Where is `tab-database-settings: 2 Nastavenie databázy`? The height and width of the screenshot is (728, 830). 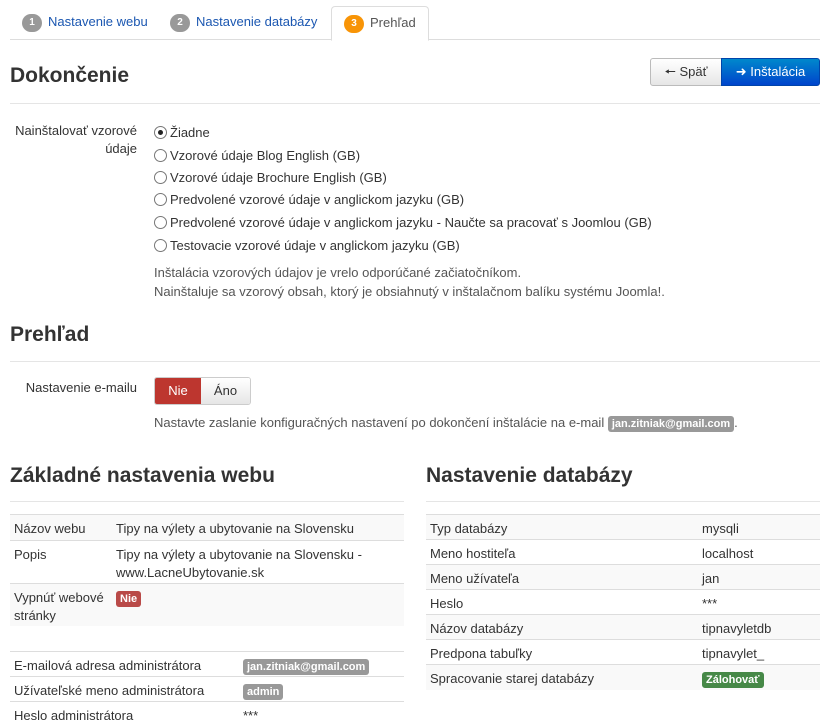 tab-database-settings: 2 Nastavenie databázy is located at coordinates (243, 23).